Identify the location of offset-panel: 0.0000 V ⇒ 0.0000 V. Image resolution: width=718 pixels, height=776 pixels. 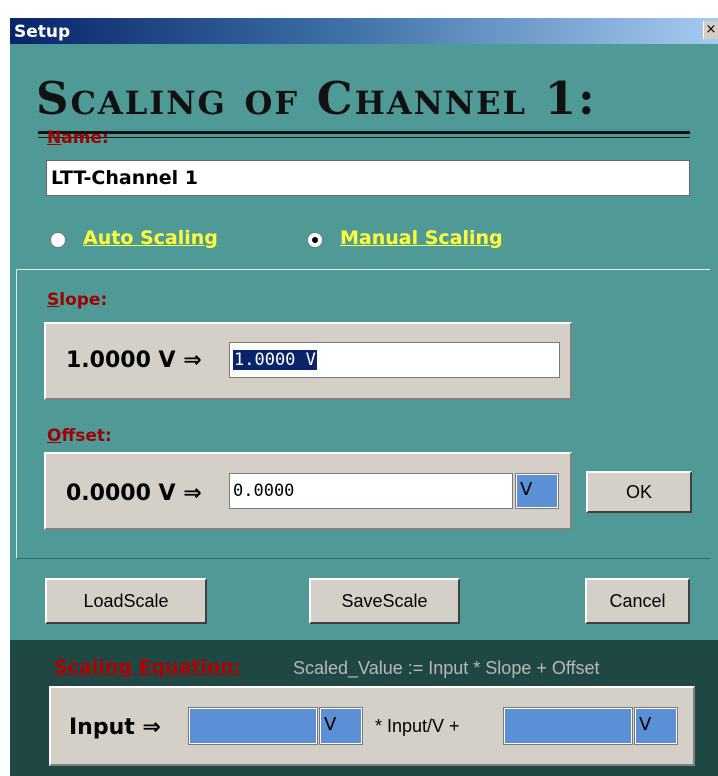
(308, 491).